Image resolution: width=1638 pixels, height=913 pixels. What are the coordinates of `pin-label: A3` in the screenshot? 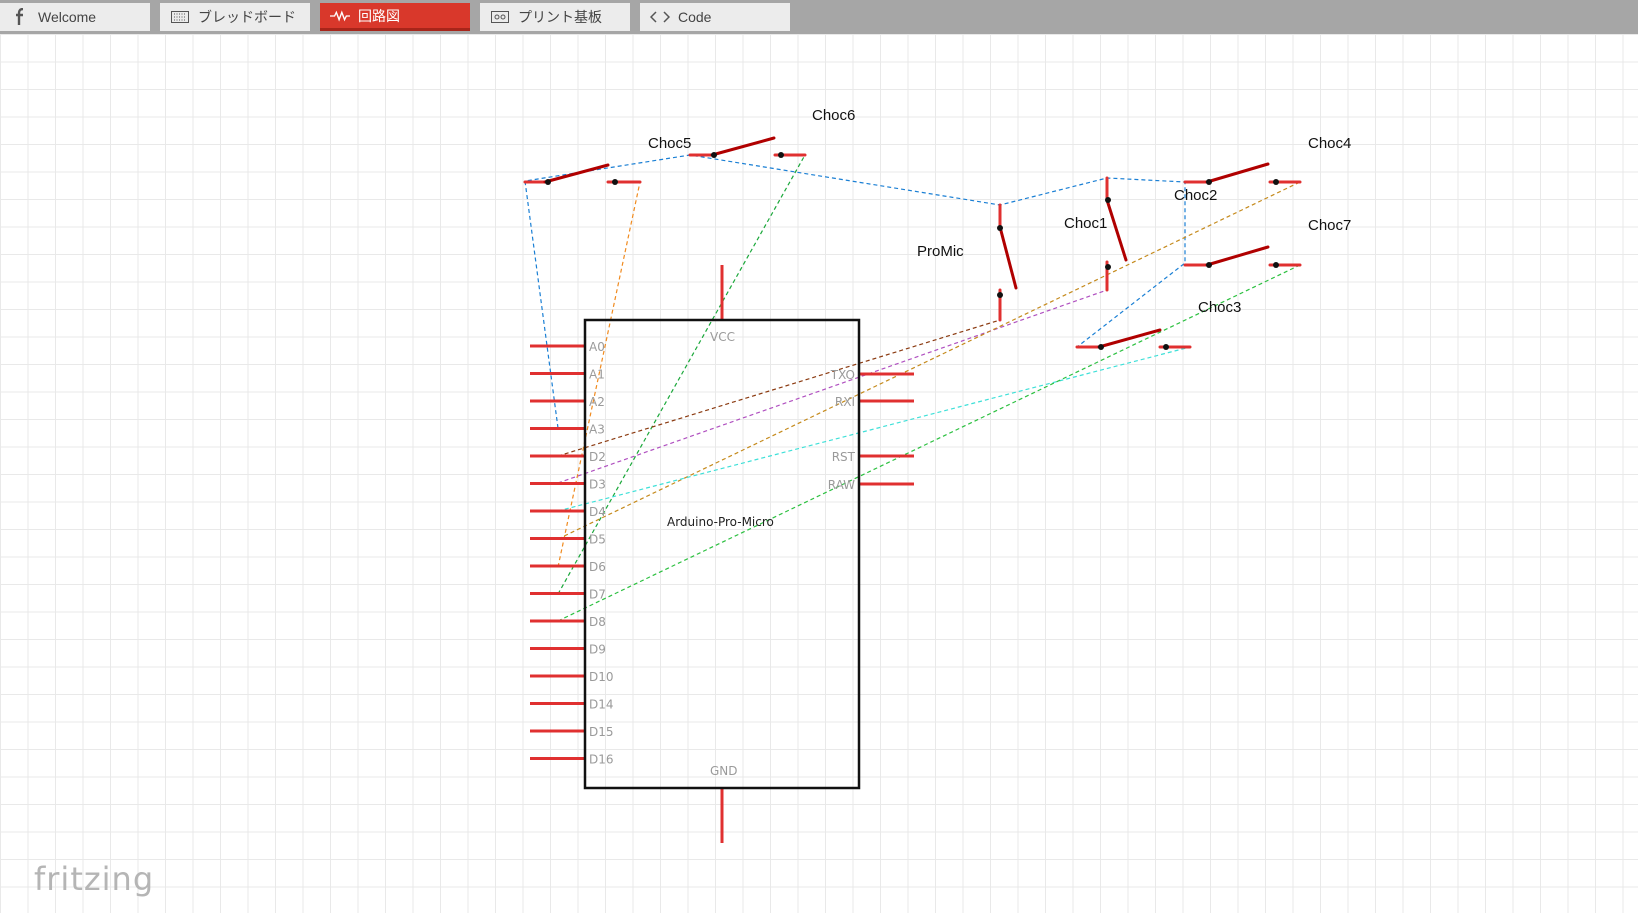 It's located at (597, 430).